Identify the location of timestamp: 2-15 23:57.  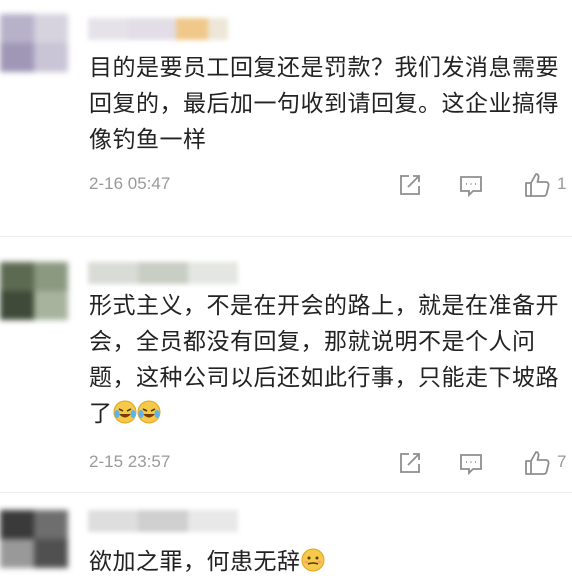
(130, 461).